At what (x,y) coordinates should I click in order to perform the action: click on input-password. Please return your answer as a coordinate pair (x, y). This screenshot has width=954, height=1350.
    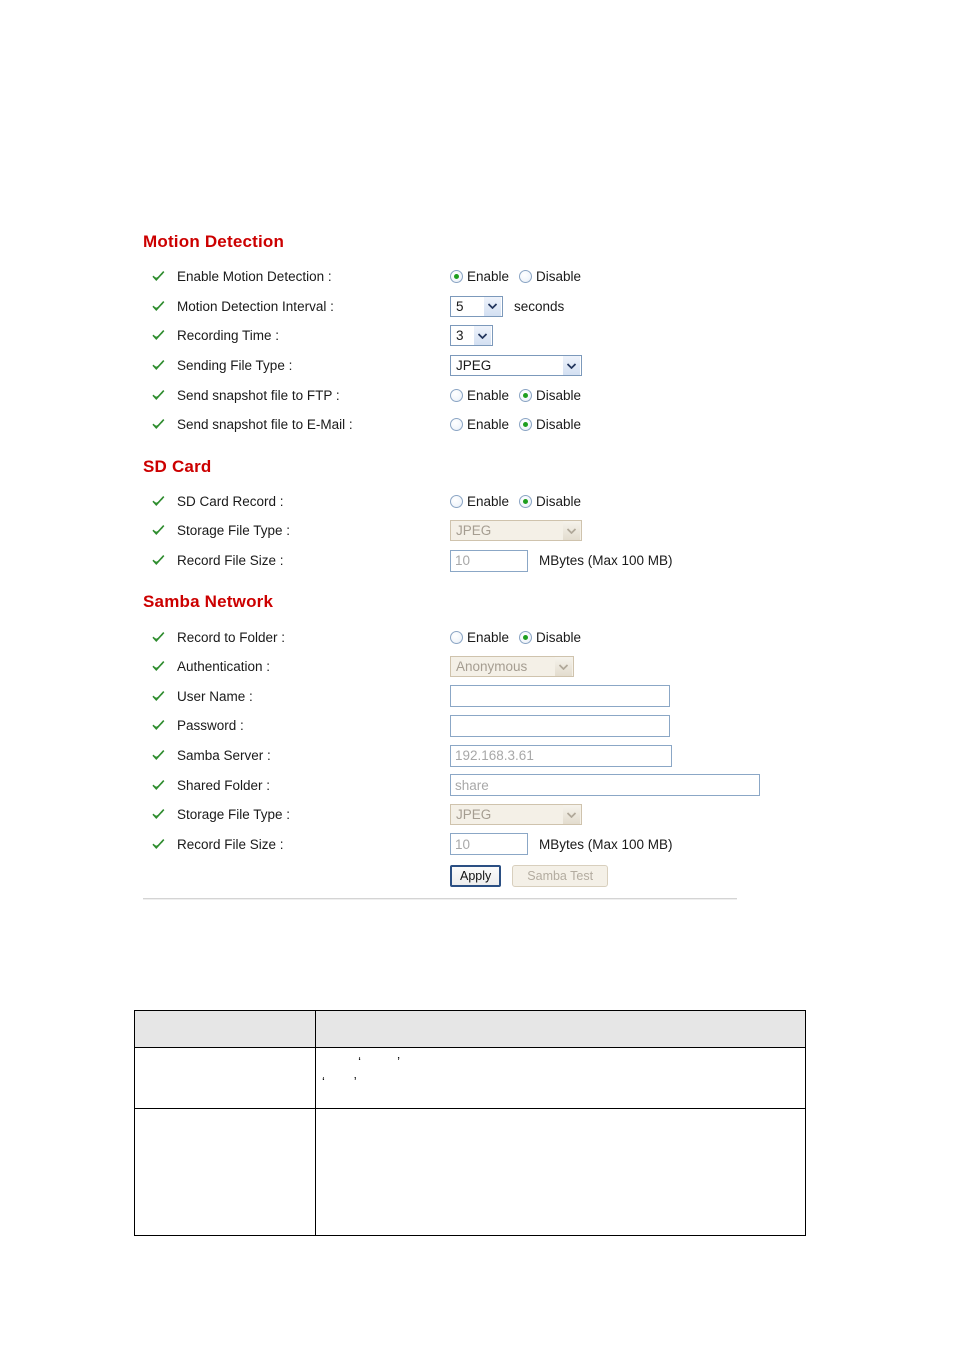
    Looking at the image, I should click on (560, 725).